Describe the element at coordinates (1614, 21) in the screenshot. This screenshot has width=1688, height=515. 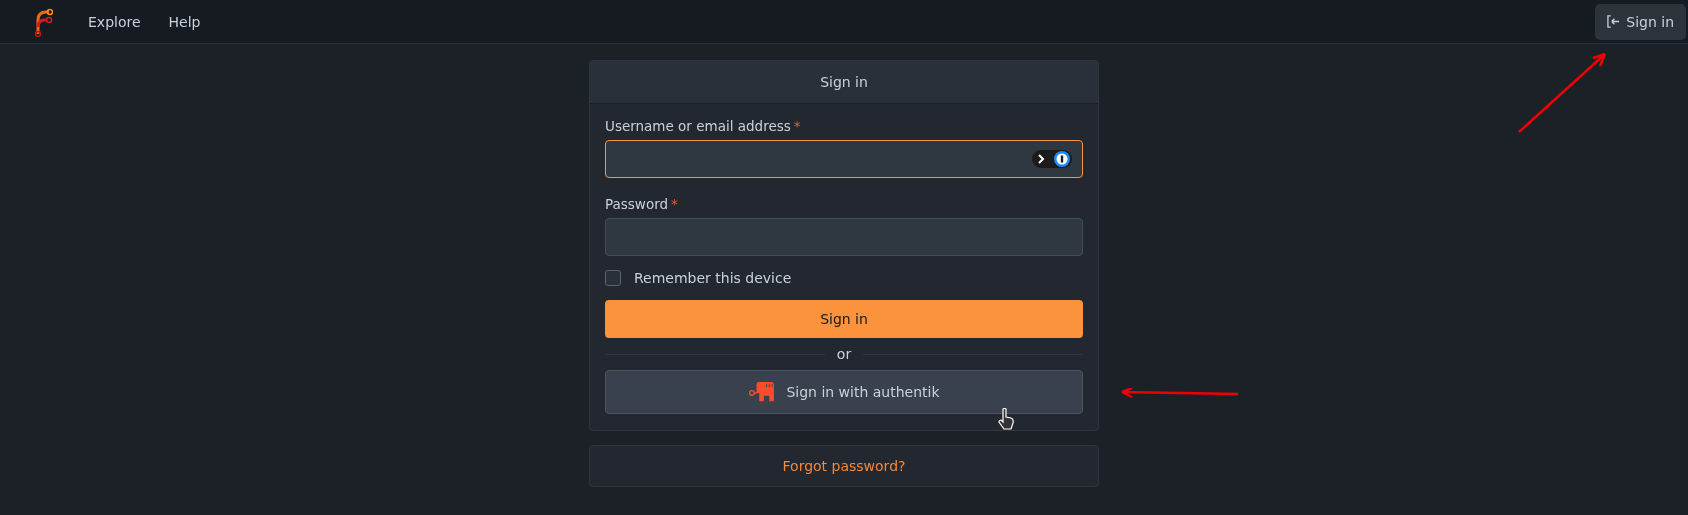
I see `sign-in-icon` at that location.